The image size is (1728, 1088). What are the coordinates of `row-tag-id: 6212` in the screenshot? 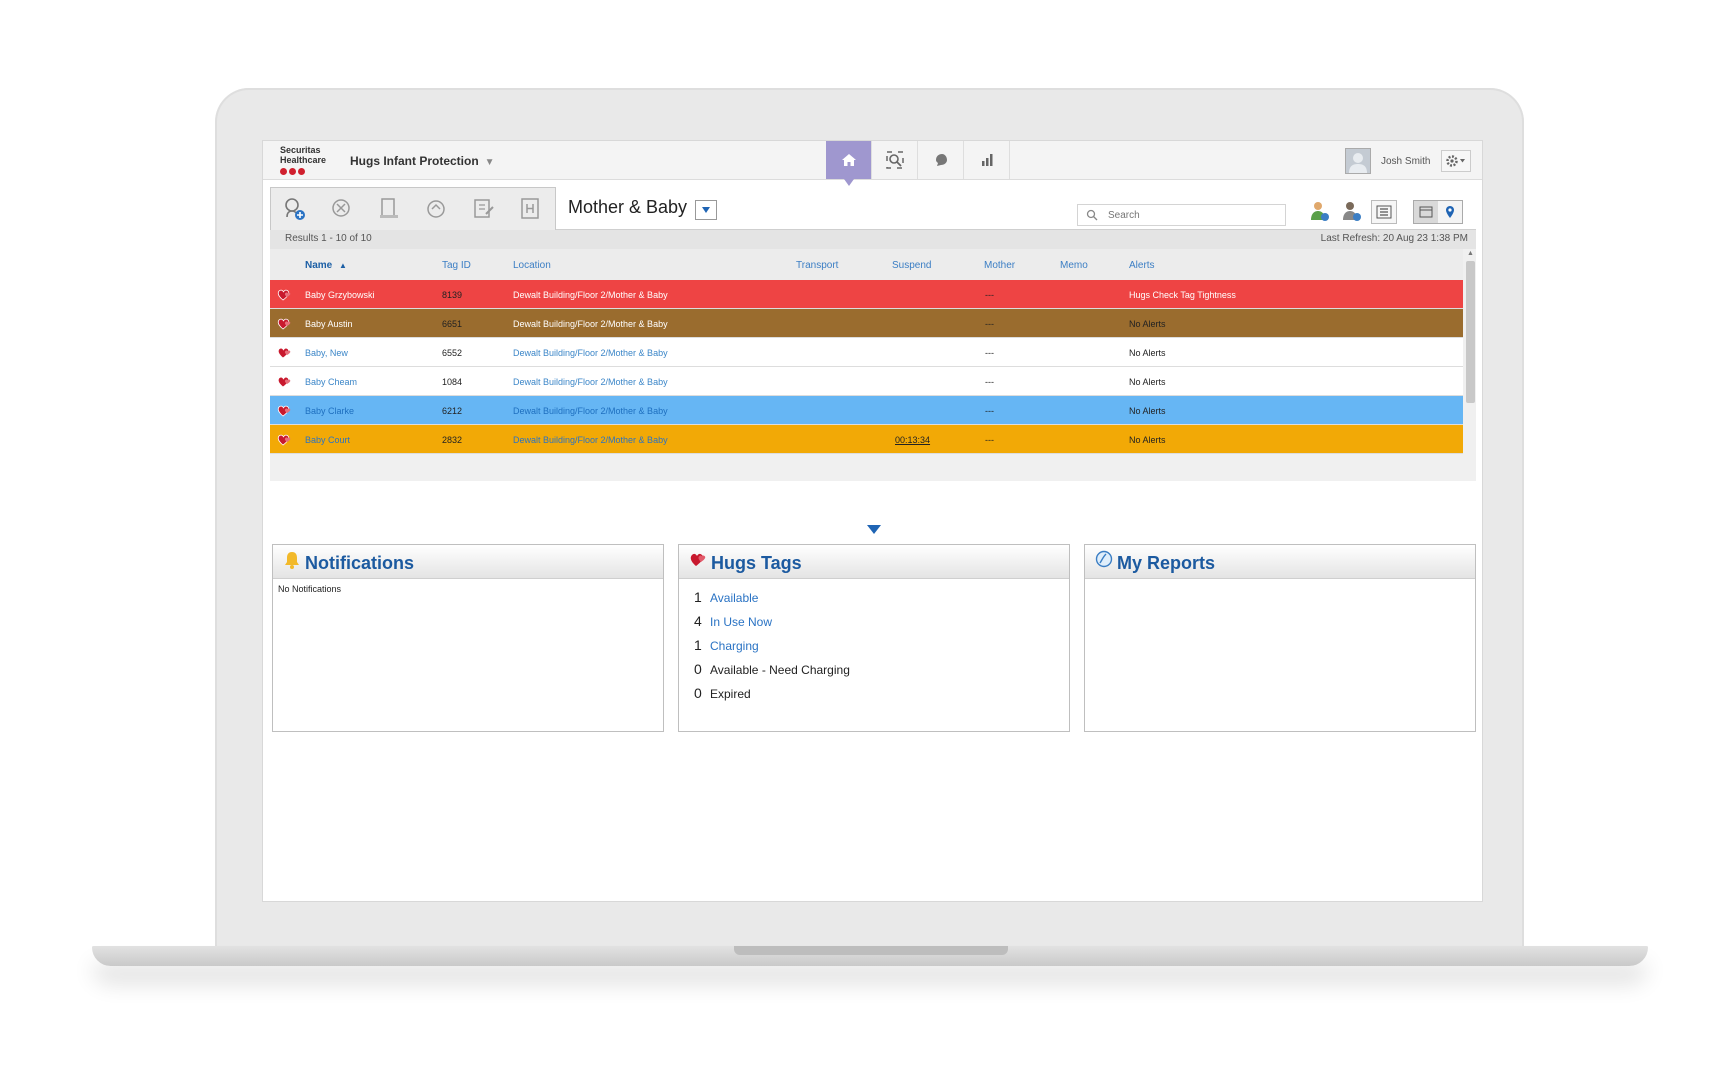 It's located at (452, 411).